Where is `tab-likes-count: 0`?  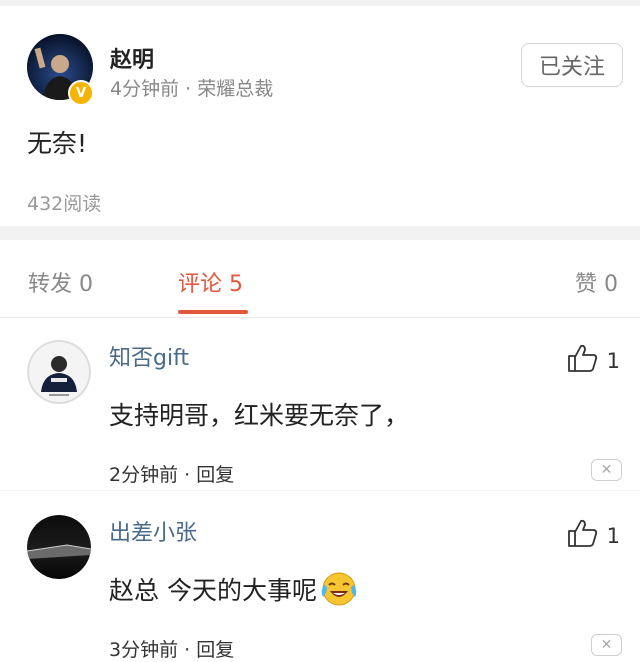
tab-likes-count: 0 is located at coordinates (611, 284).